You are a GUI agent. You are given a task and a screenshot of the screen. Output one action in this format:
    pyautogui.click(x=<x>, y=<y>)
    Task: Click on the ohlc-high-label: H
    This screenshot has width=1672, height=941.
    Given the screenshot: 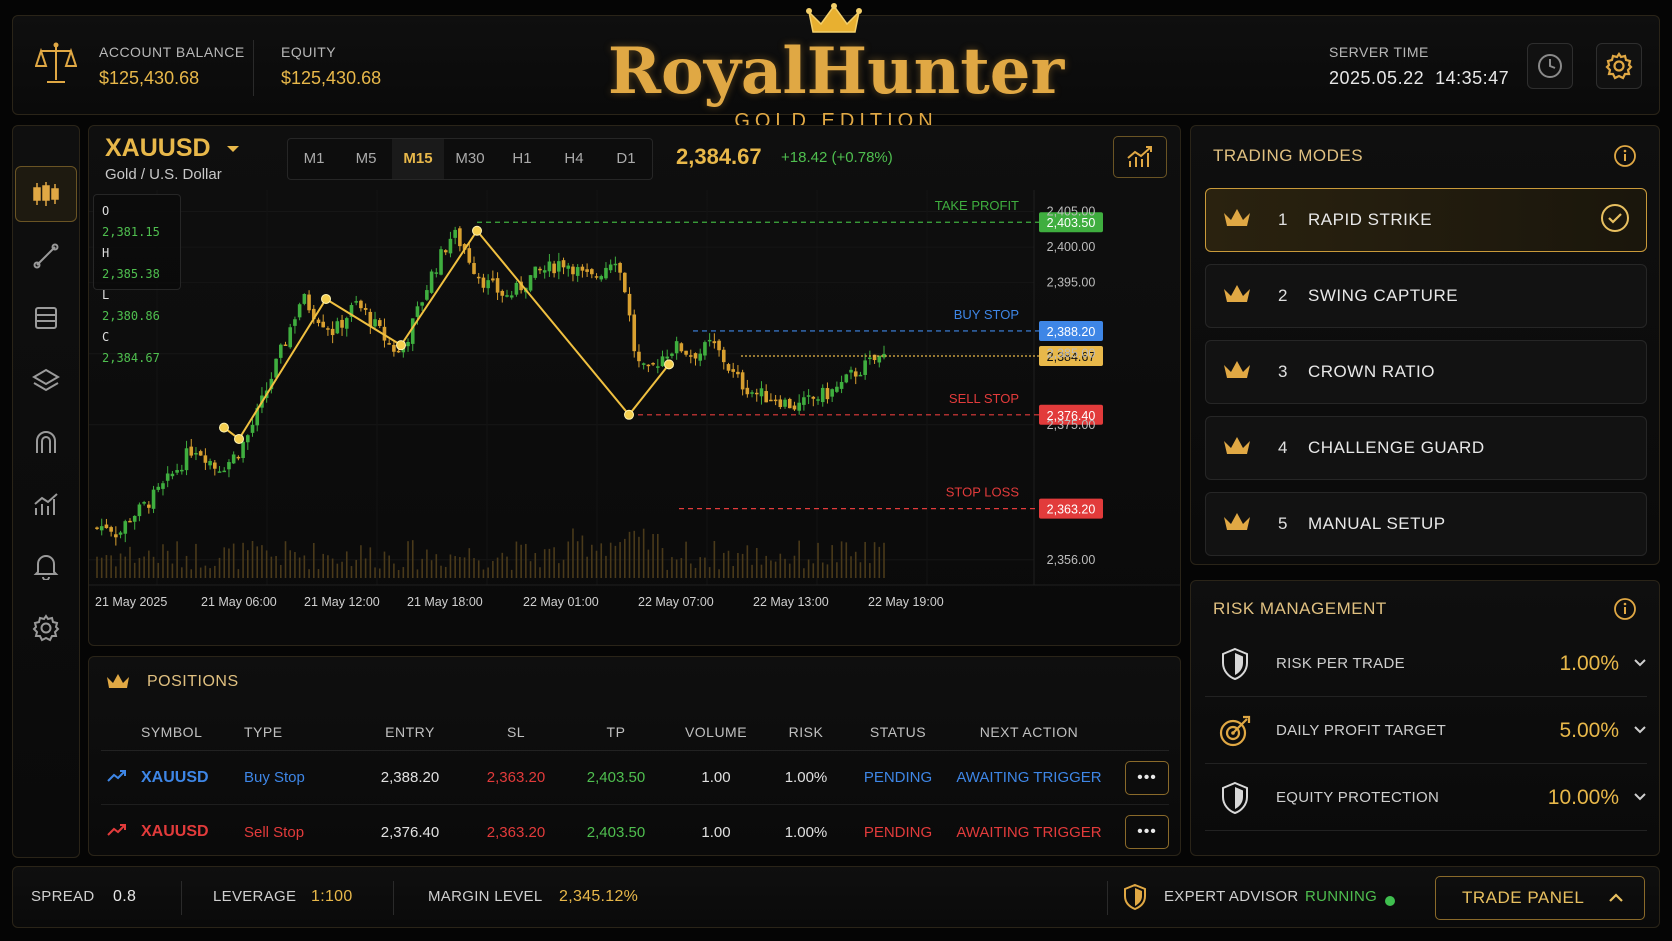 What is the action you would take?
    pyautogui.click(x=106, y=253)
    